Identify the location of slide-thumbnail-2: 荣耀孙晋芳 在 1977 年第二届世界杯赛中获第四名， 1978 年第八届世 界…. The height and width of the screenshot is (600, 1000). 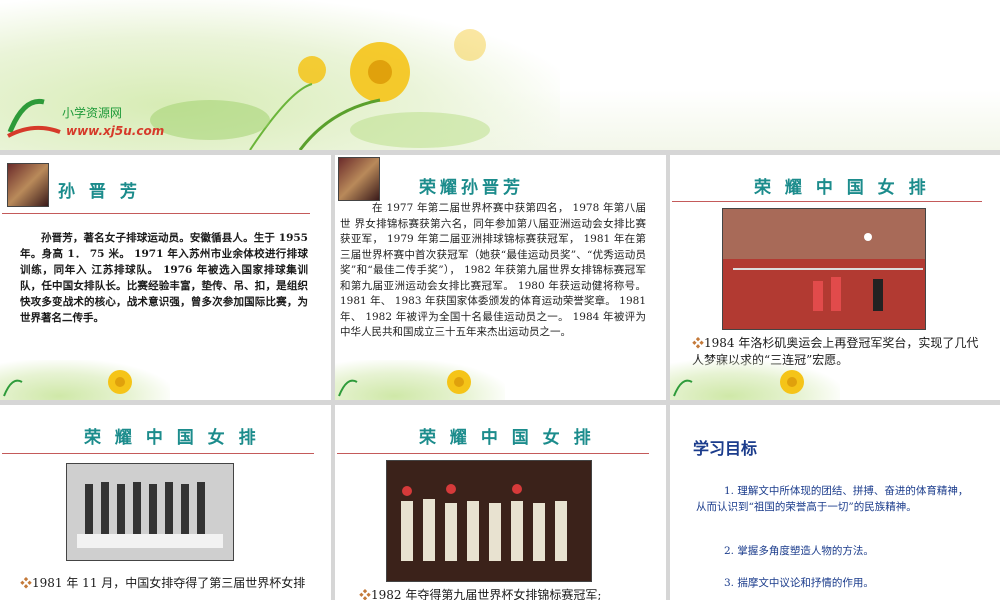
(500, 277).